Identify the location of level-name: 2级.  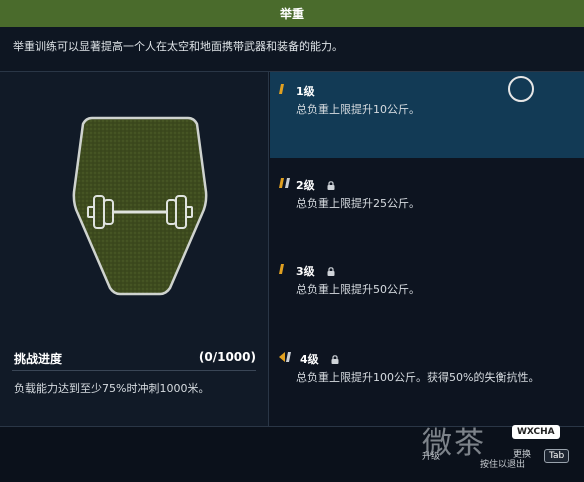
(305, 185).